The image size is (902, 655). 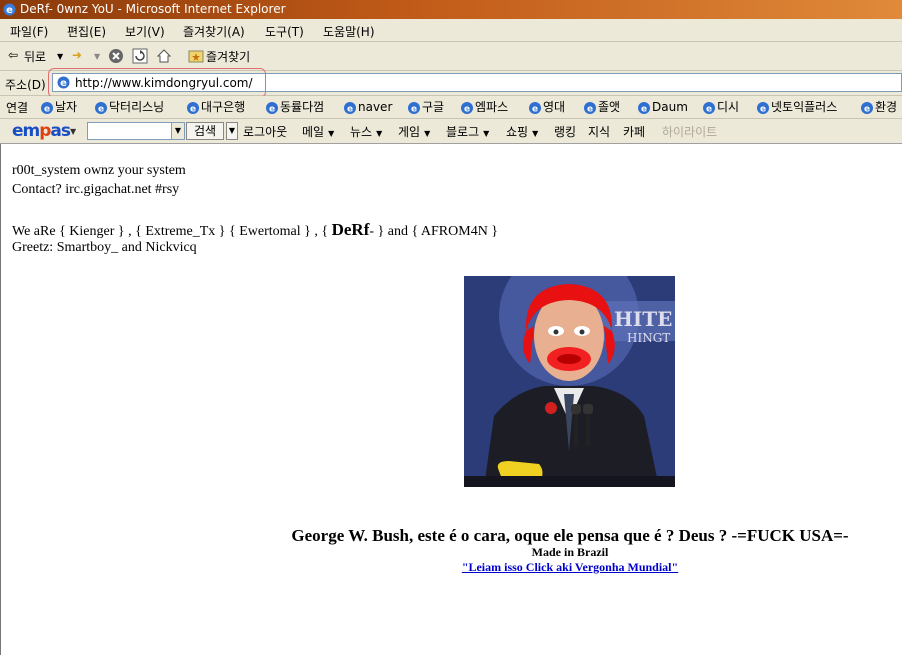 I want to click on back-arrow-icon: ⇦, so click(x=13, y=55).